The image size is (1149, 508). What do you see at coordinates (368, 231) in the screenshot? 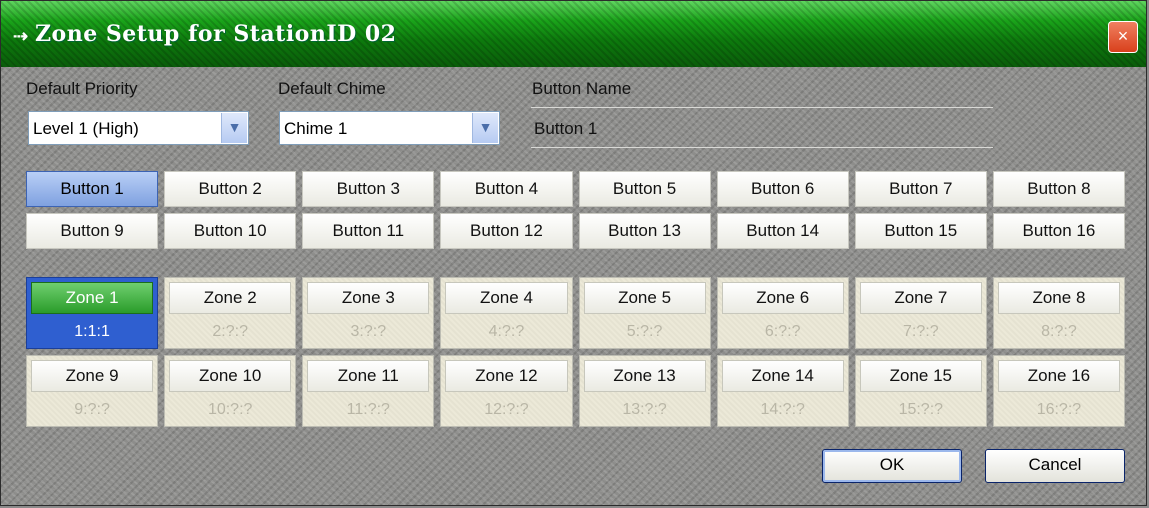
I see `button-11: Button 11` at bounding box center [368, 231].